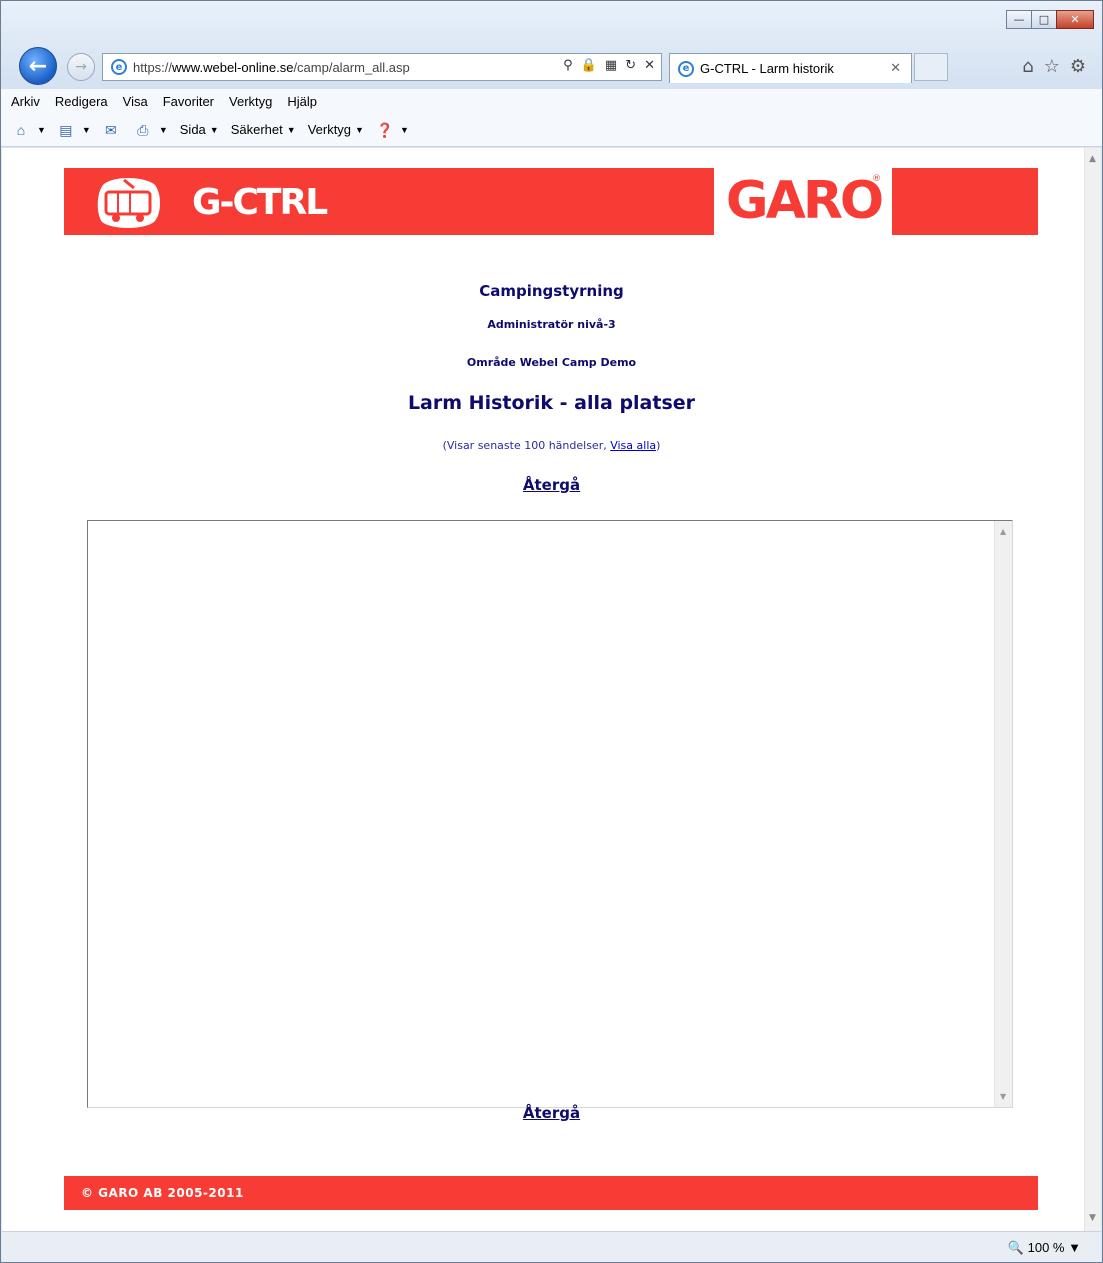 Image resolution: width=1103 pixels, height=1263 pixels. I want to click on compat-icon: ▦, so click(611, 65).